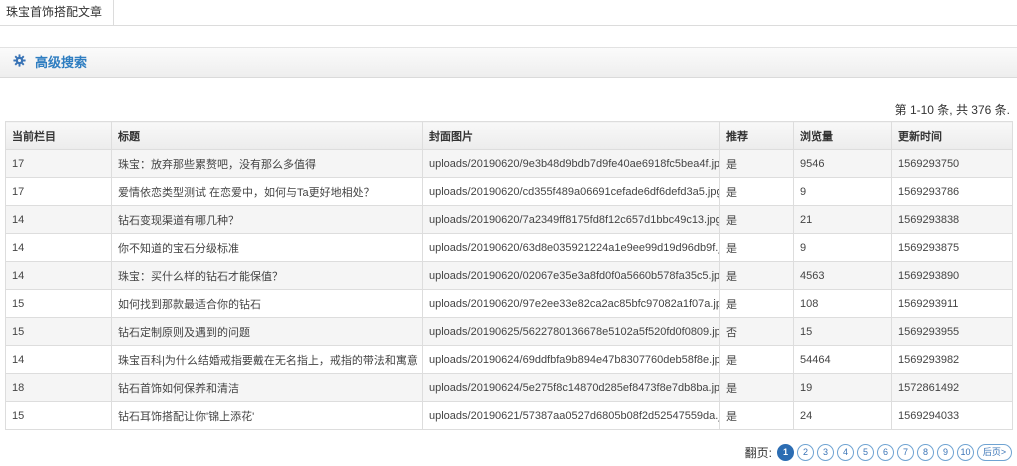 This screenshot has width=1017, height=466. Describe the element at coordinates (905, 452) in the screenshot. I see `page-button-7: 7` at that location.